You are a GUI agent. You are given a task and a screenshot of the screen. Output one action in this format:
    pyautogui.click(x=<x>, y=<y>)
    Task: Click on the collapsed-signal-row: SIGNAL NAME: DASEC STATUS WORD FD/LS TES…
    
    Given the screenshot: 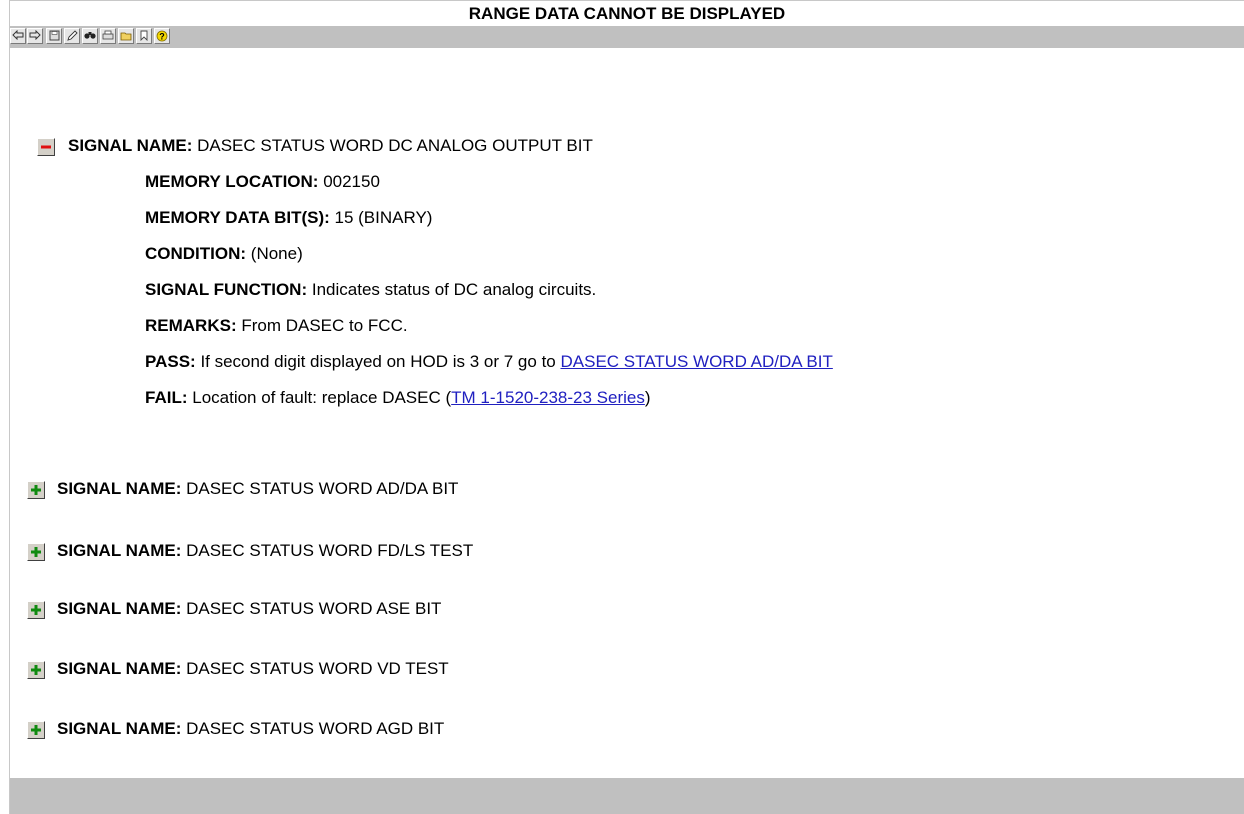 What is the action you would take?
    pyautogui.click(x=265, y=551)
    